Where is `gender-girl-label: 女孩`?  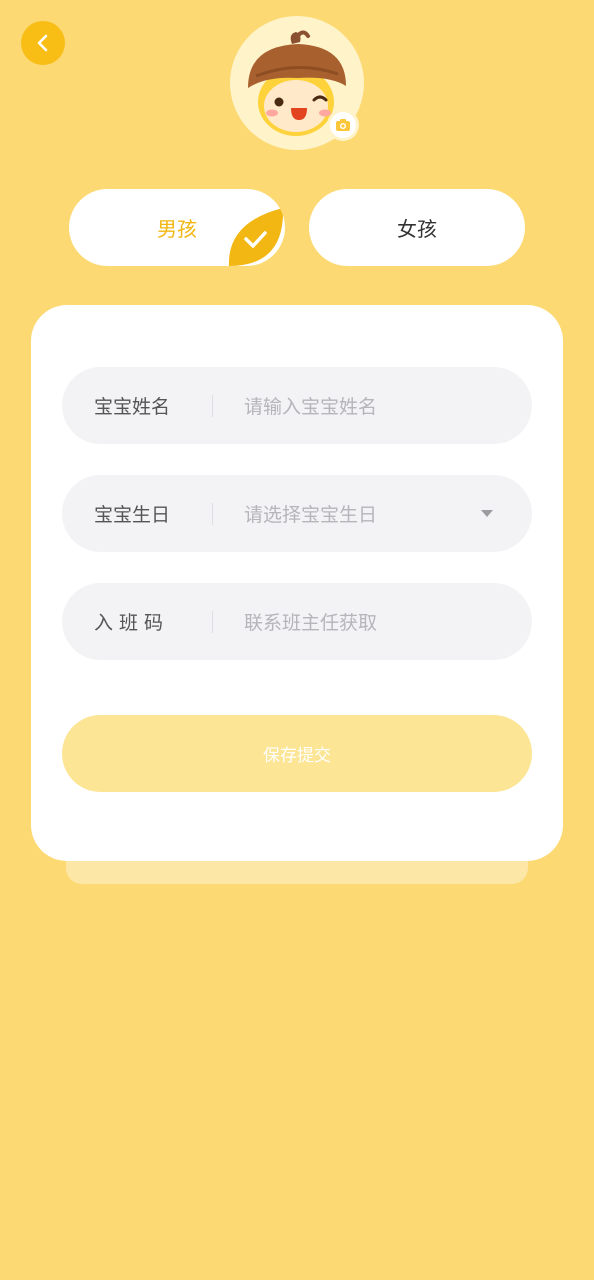 gender-girl-label: 女孩 is located at coordinates (417, 229).